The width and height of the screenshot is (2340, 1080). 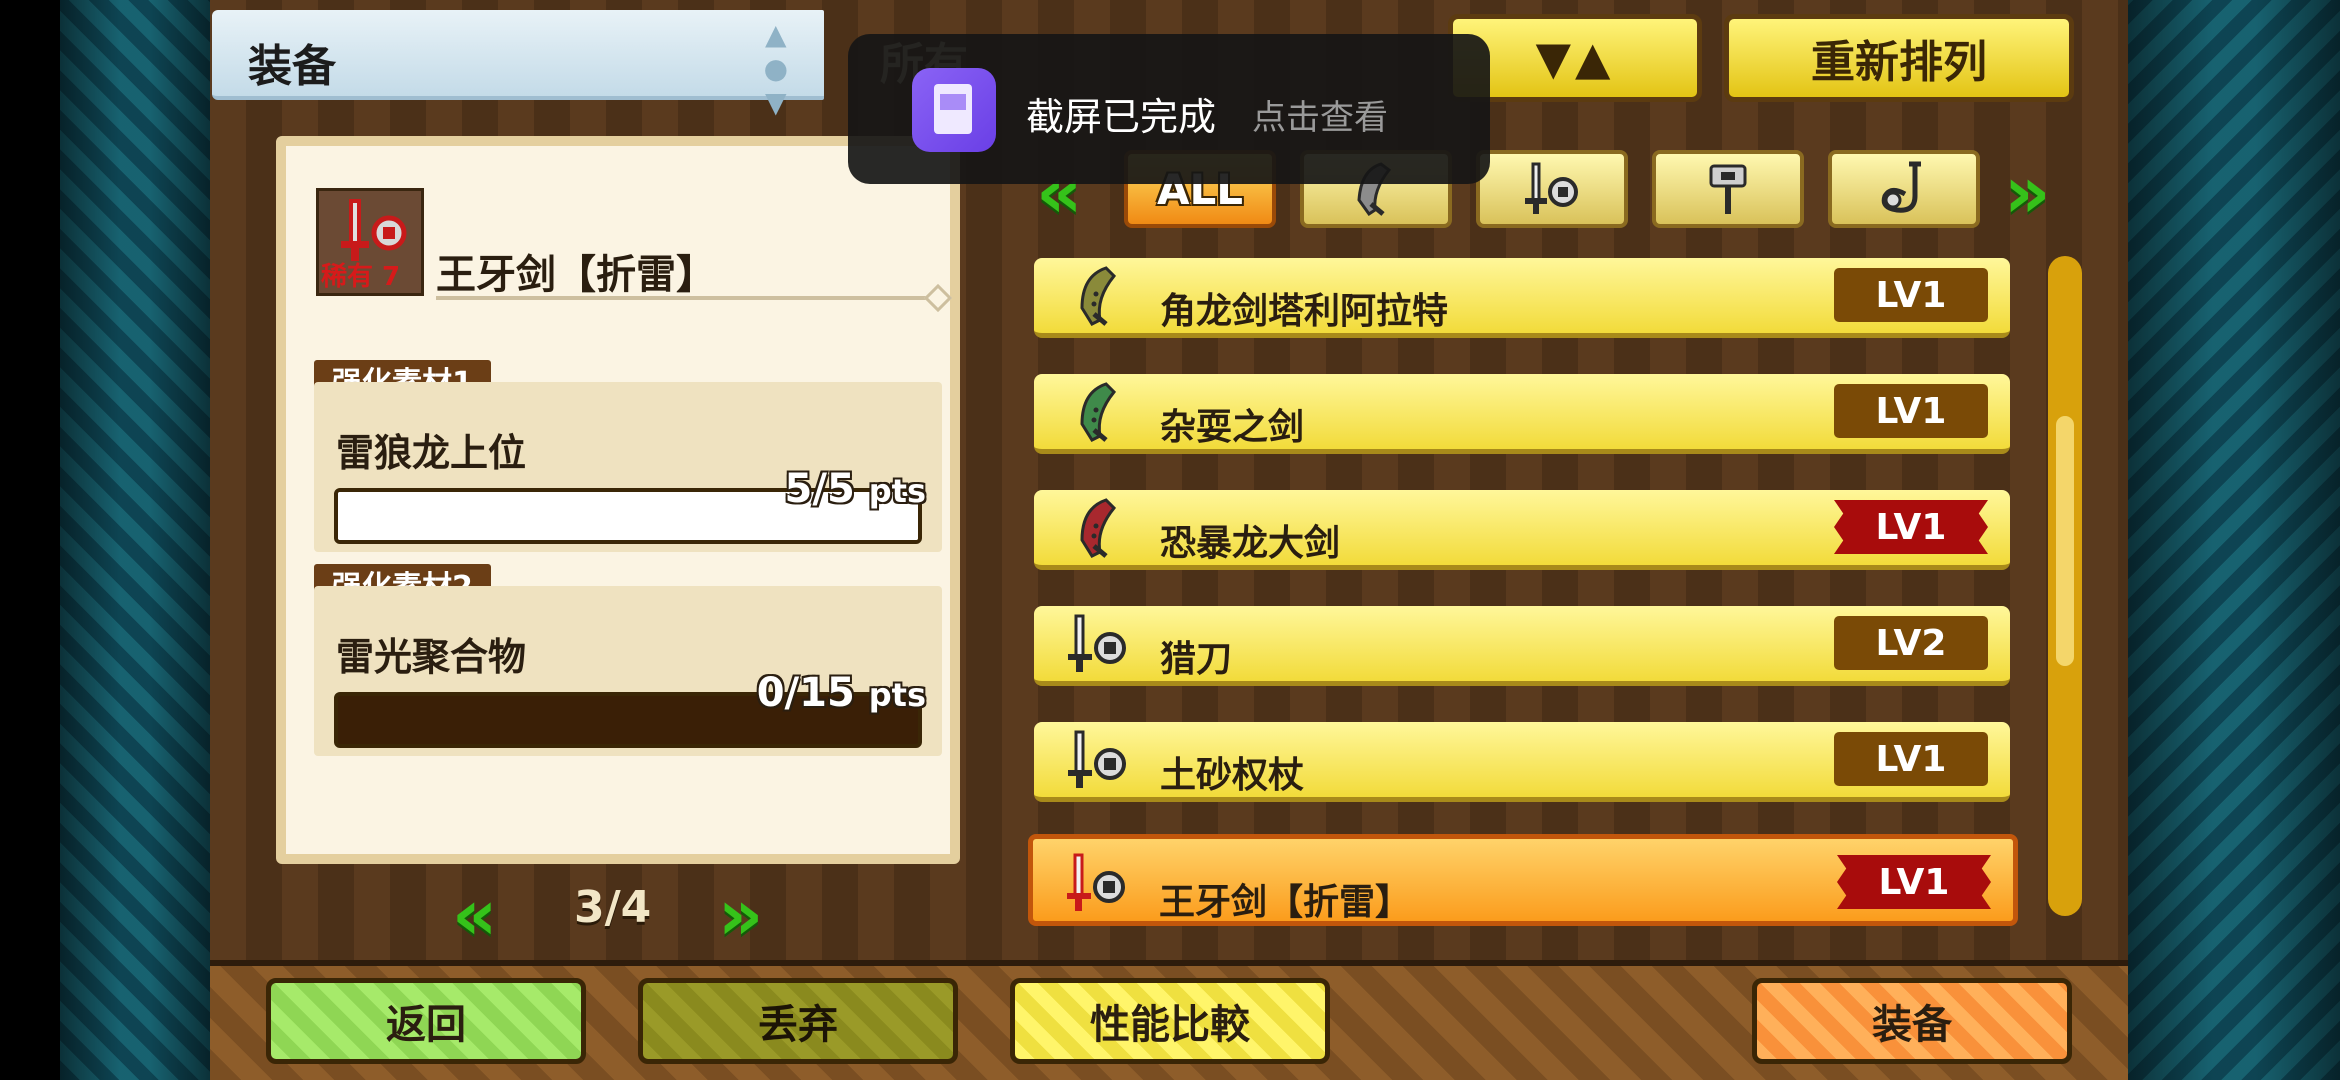 What do you see at coordinates (897, 491) in the screenshot?
I see `material-1-points-unit: pts` at bounding box center [897, 491].